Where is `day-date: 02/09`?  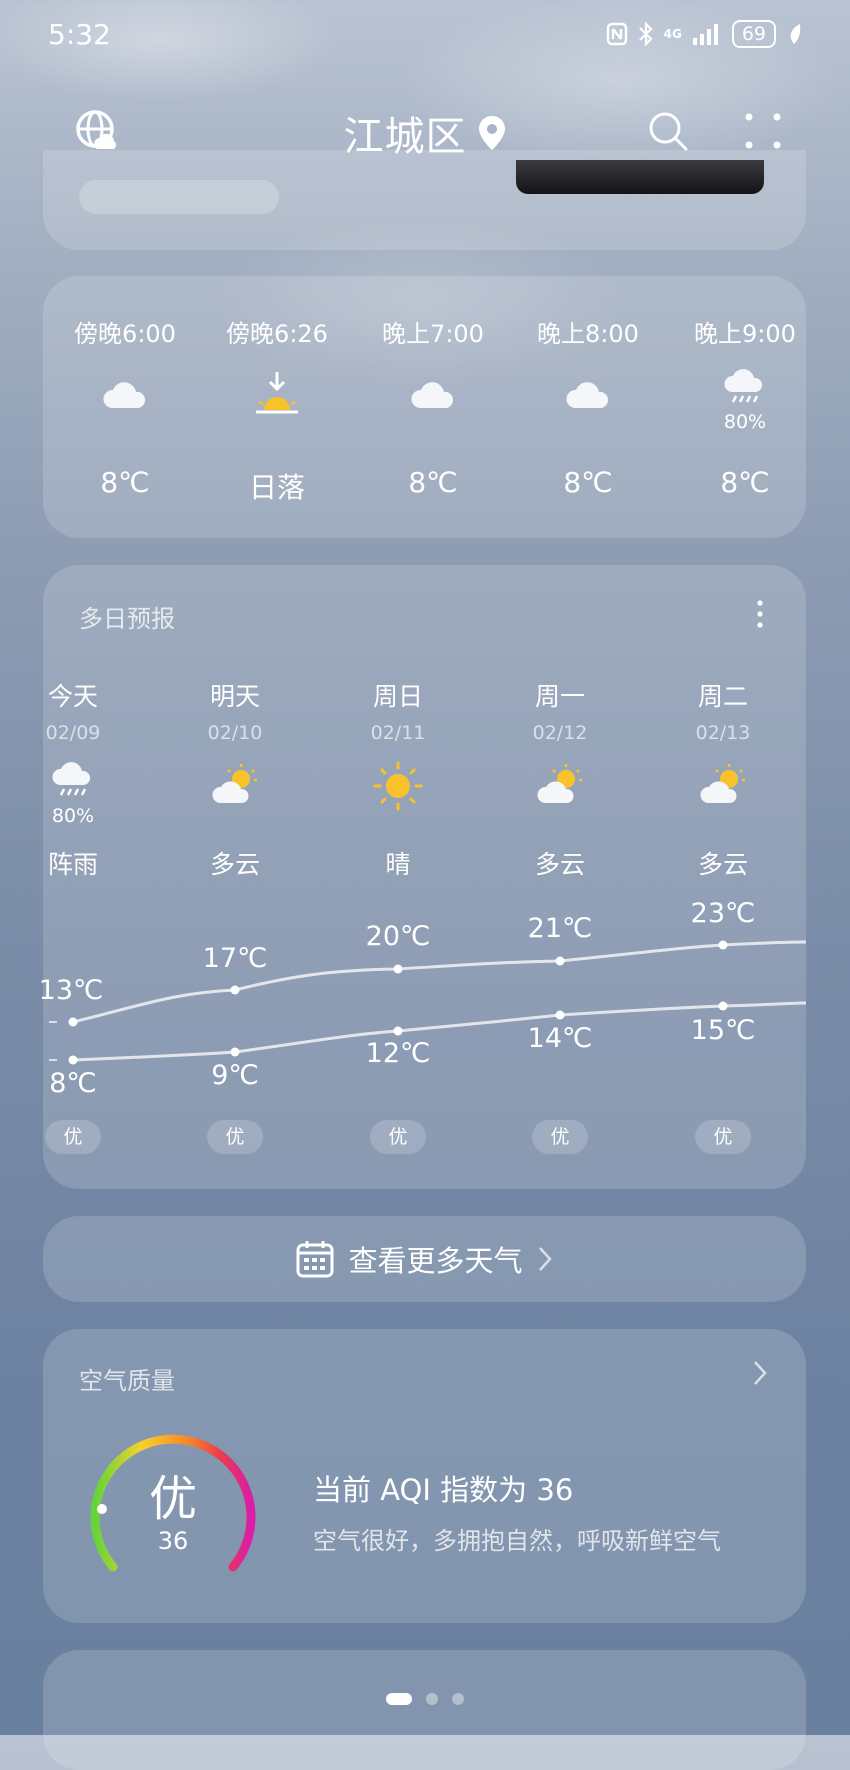 day-date: 02/09 is located at coordinates (73, 733).